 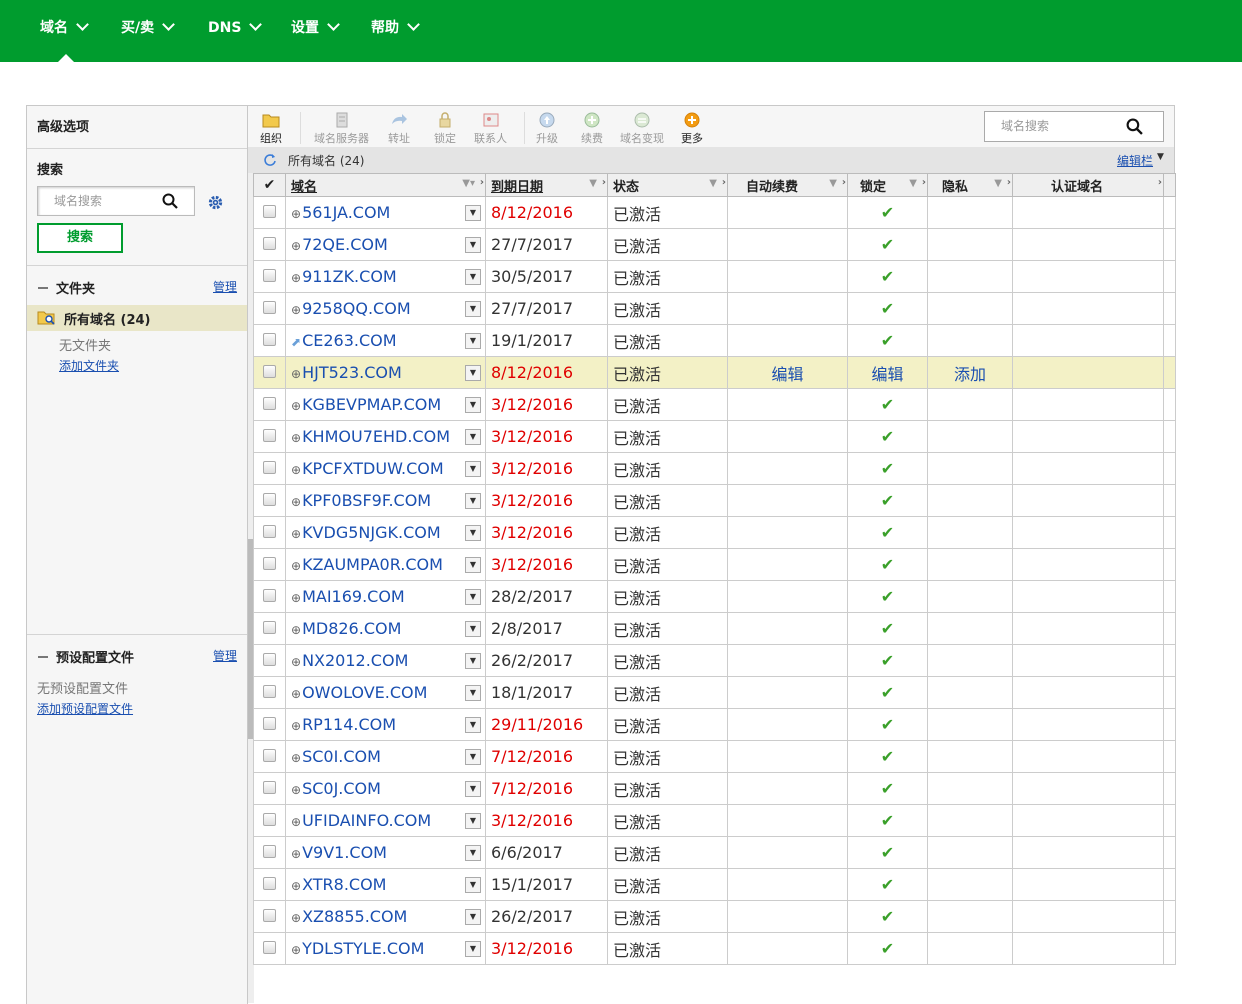 I want to click on domain-link: KPCFXTDUW.COM, so click(x=373, y=468).